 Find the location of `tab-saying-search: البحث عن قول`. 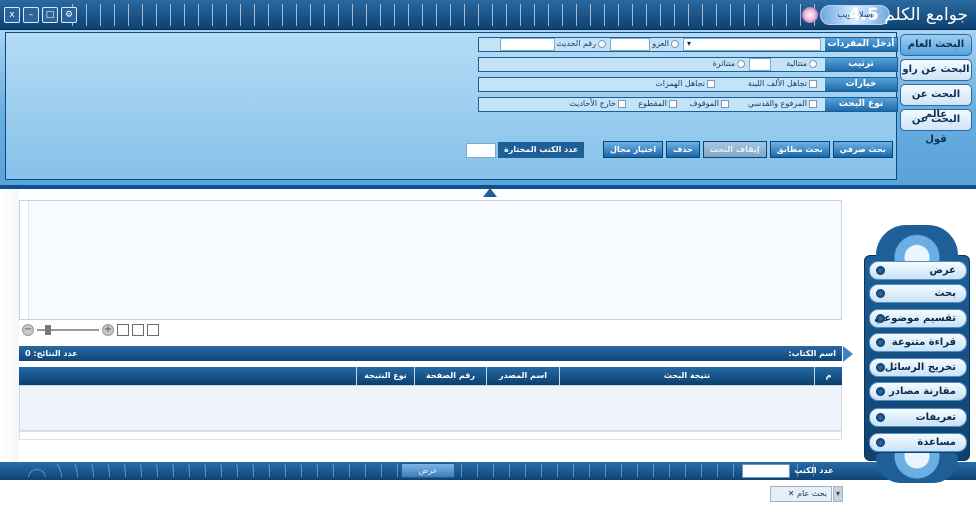

tab-saying-search: البحث عن قول is located at coordinates (936, 127).